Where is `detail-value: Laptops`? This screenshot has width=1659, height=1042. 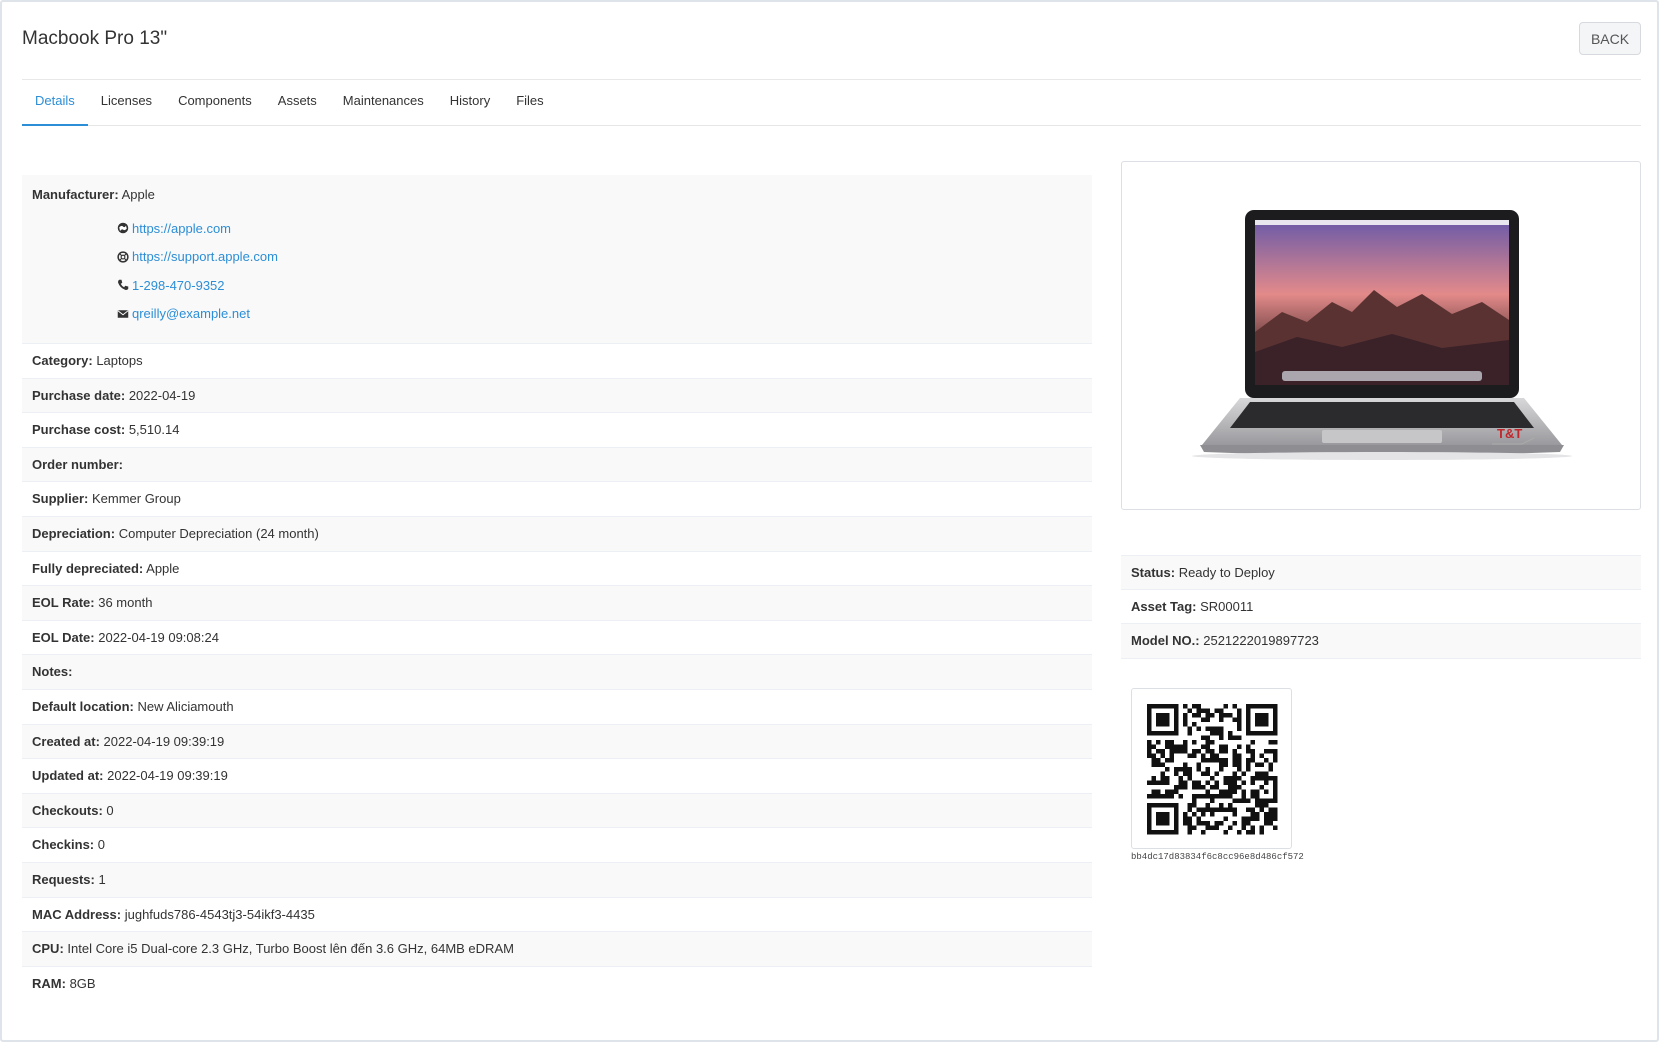 detail-value: Laptops is located at coordinates (119, 360).